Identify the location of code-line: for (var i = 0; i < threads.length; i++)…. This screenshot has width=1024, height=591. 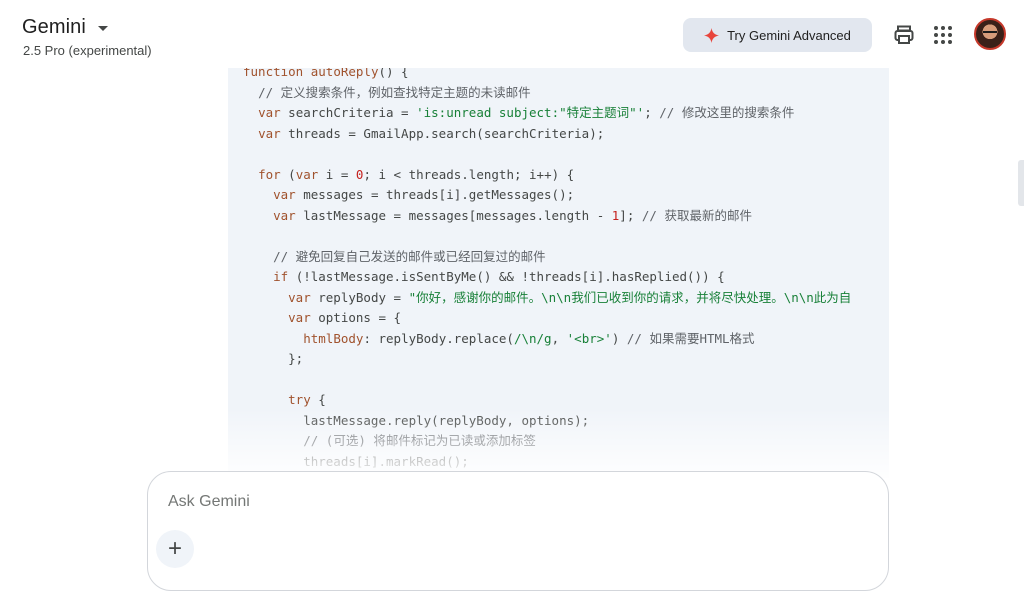
(416, 174).